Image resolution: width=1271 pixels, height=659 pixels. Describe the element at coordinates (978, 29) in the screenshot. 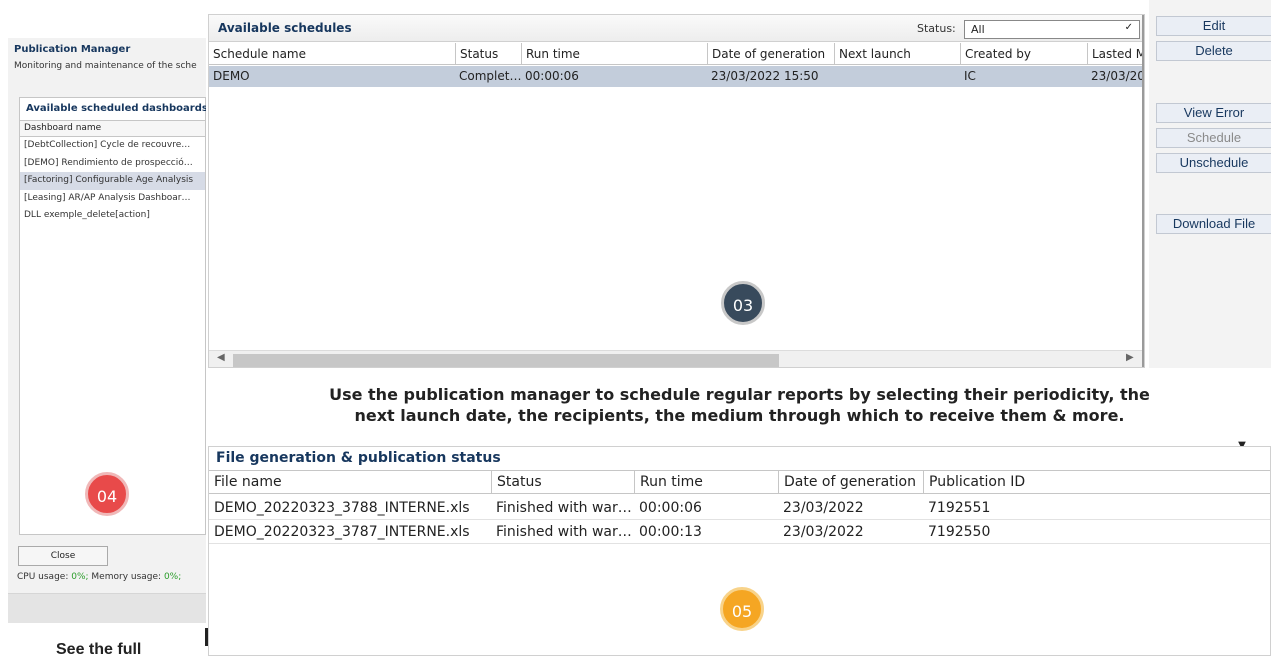

I see `status-filter-value: All` at that location.